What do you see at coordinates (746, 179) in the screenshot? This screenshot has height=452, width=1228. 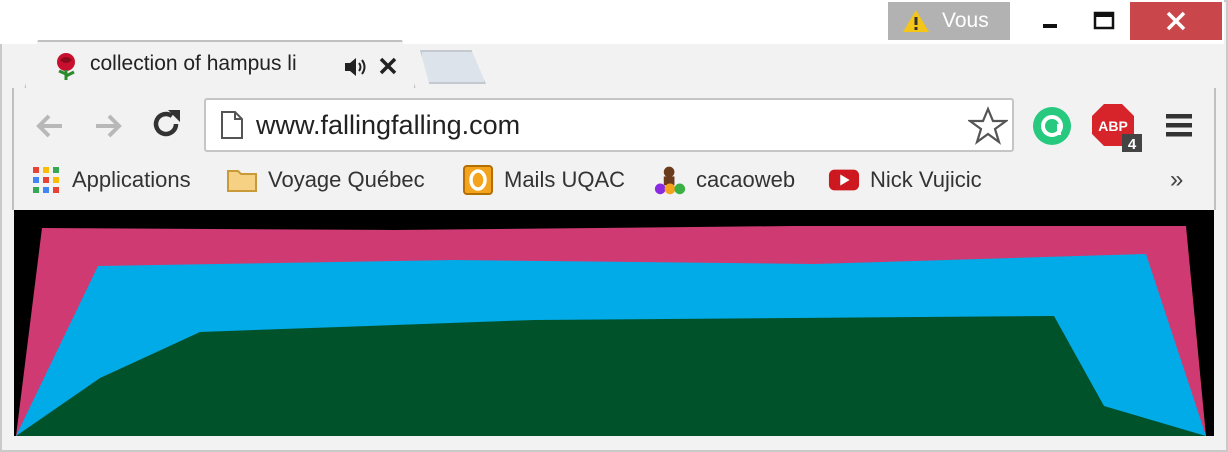 I see `bookmark-label: cacaoweb` at bounding box center [746, 179].